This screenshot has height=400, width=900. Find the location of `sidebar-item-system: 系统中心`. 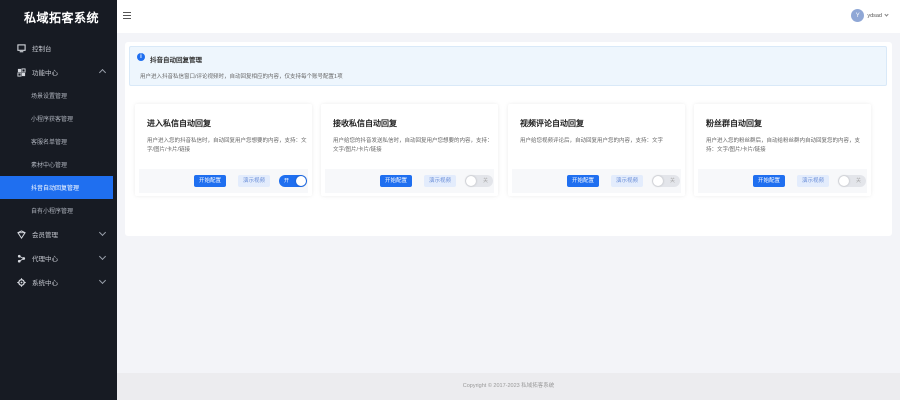

sidebar-item-system: 系统中心 is located at coordinates (58, 282).